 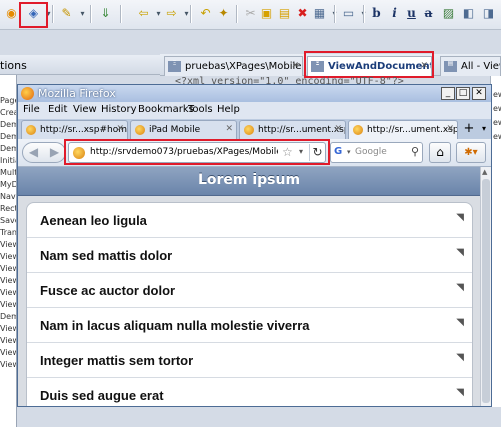 What do you see at coordinates (488, 13) in the screenshot?
I see `layout-panel-icon: ◨` at bounding box center [488, 13].